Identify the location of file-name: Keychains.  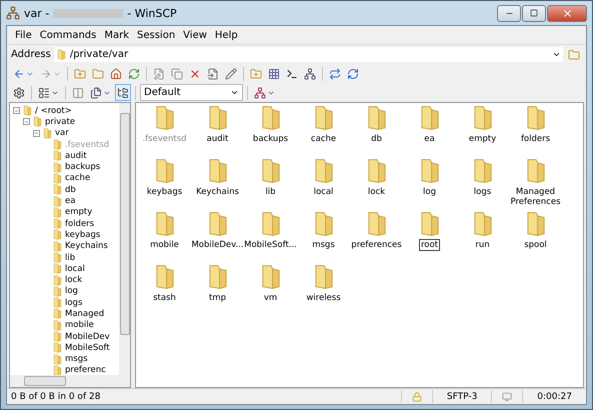
(217, 192).